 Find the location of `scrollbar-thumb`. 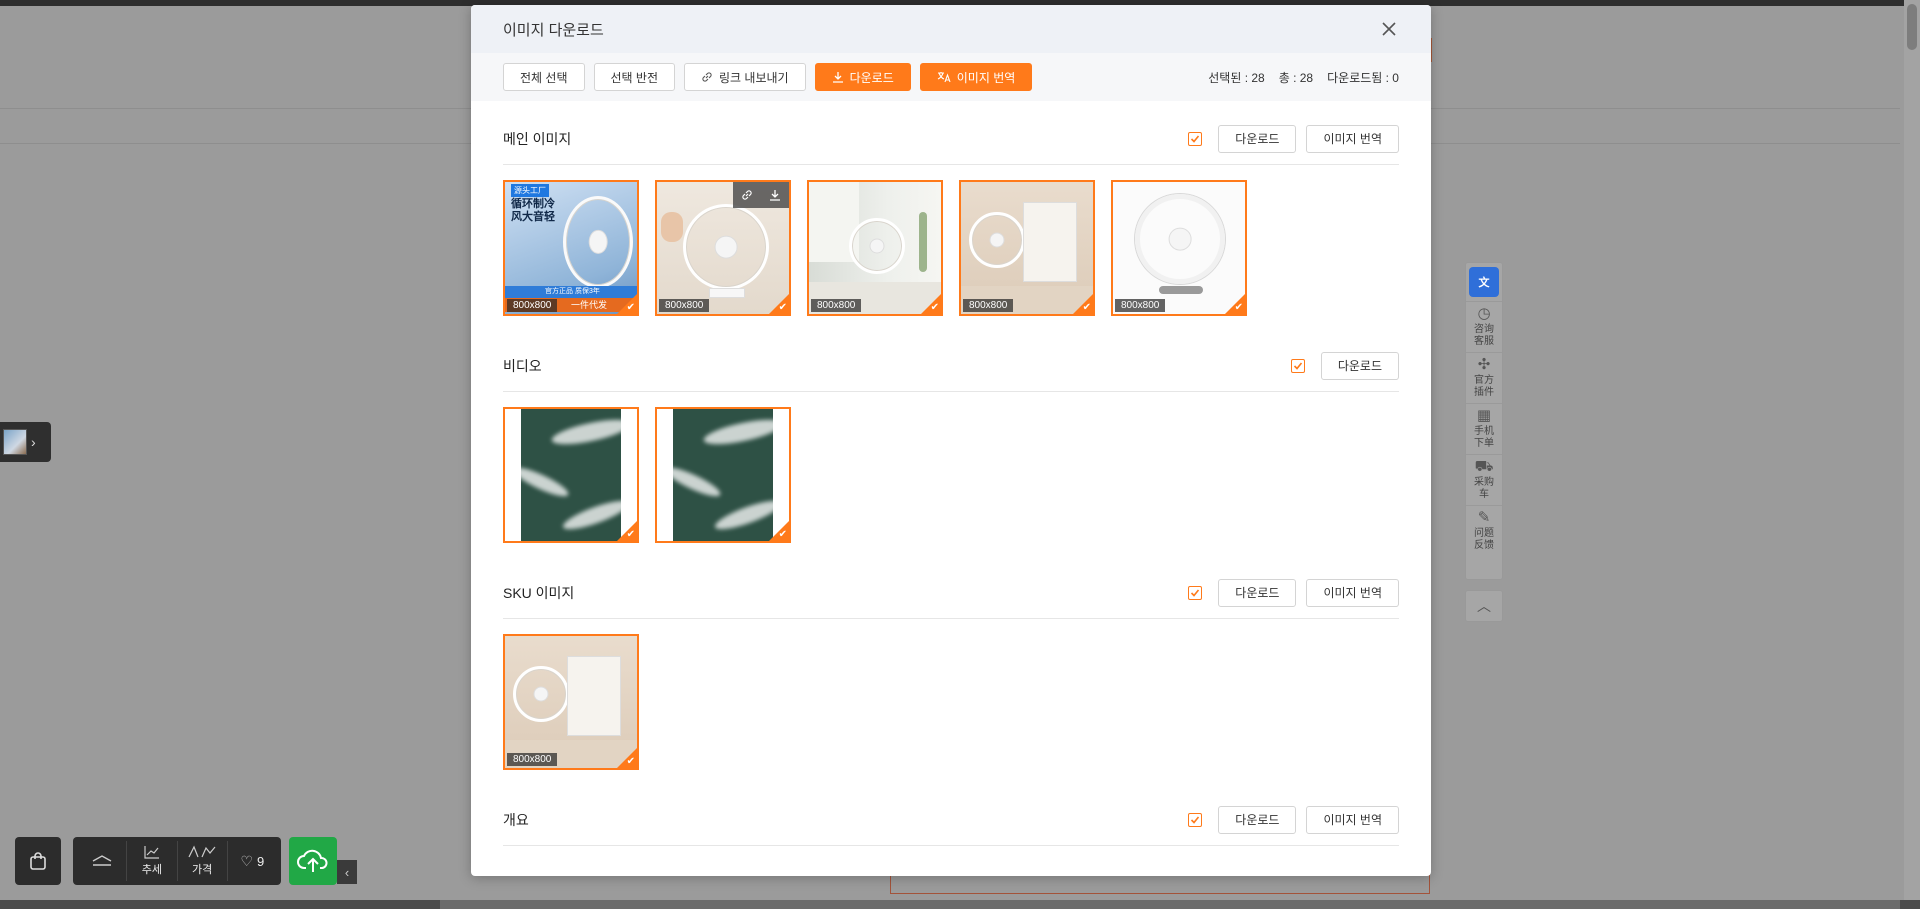

scrollbar-thumb is located at coordinates (1912, 27).